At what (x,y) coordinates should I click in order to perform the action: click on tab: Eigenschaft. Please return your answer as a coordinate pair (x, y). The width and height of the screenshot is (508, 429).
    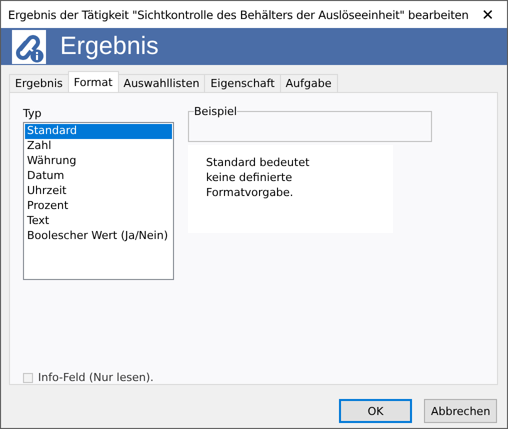
    Looking at the image, I should click on (242, 83).